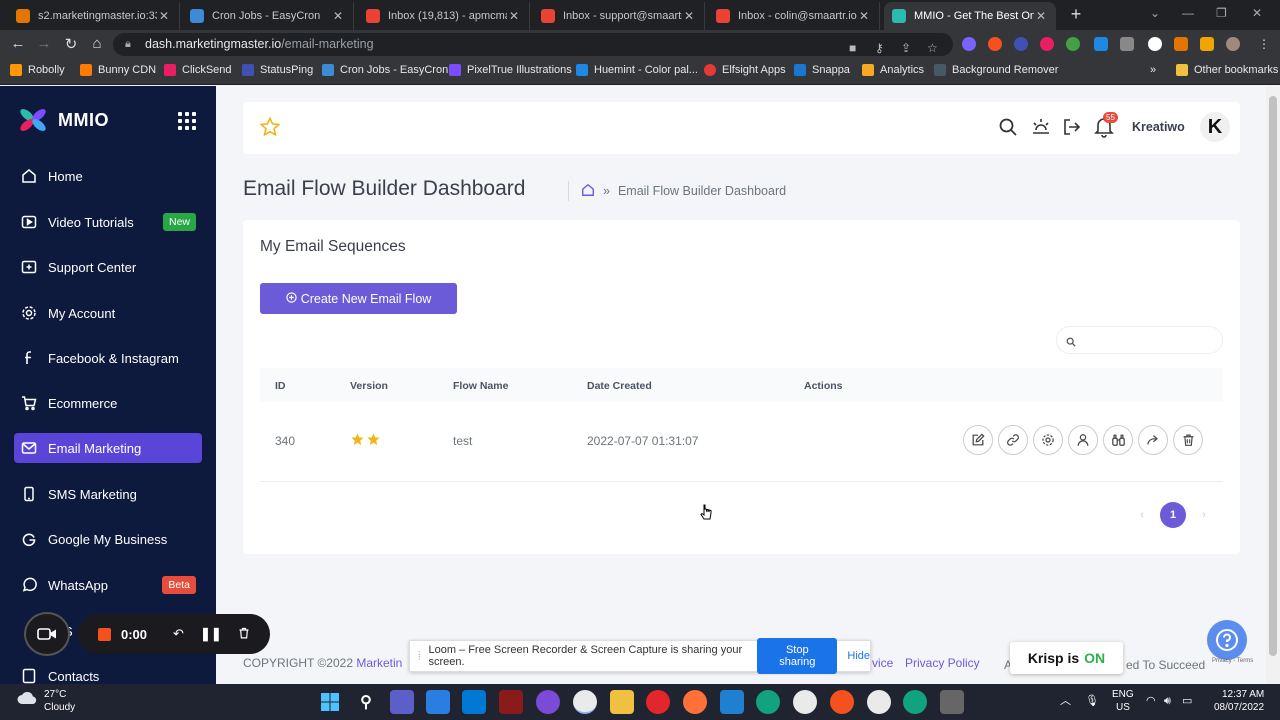  Describe the element at coordinates (1227, 640) in the screenshot. I see `help-button` at that location.